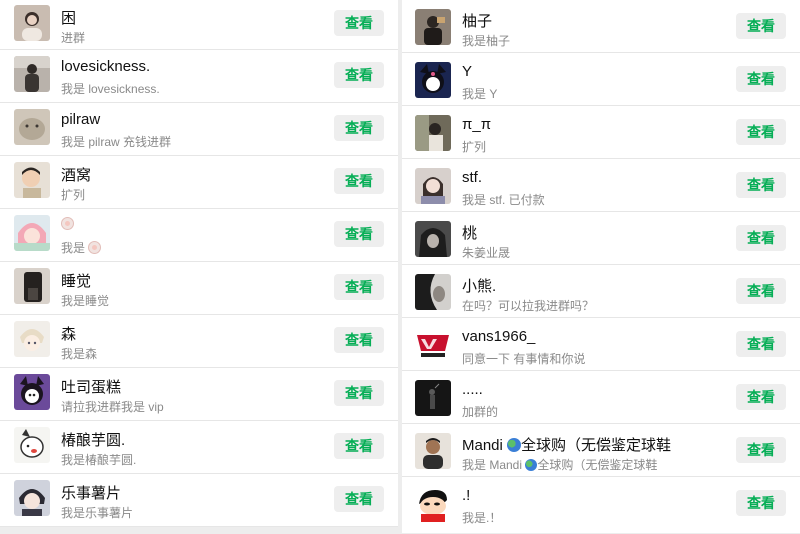  I want to click on list-item: 乐事薯片 我是乐事薯片 查看, so click(199, 500).